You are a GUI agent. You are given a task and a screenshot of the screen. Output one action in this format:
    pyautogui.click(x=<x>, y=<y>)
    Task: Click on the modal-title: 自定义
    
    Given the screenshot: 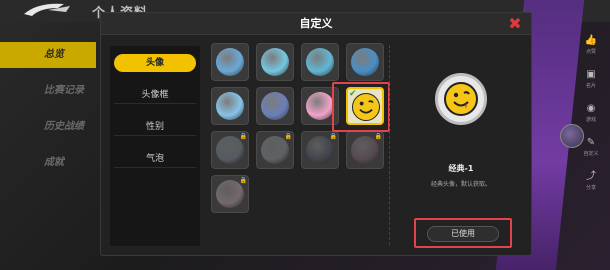 What is the action you would take?
    pyautogui.click(x=316, y=23)
    